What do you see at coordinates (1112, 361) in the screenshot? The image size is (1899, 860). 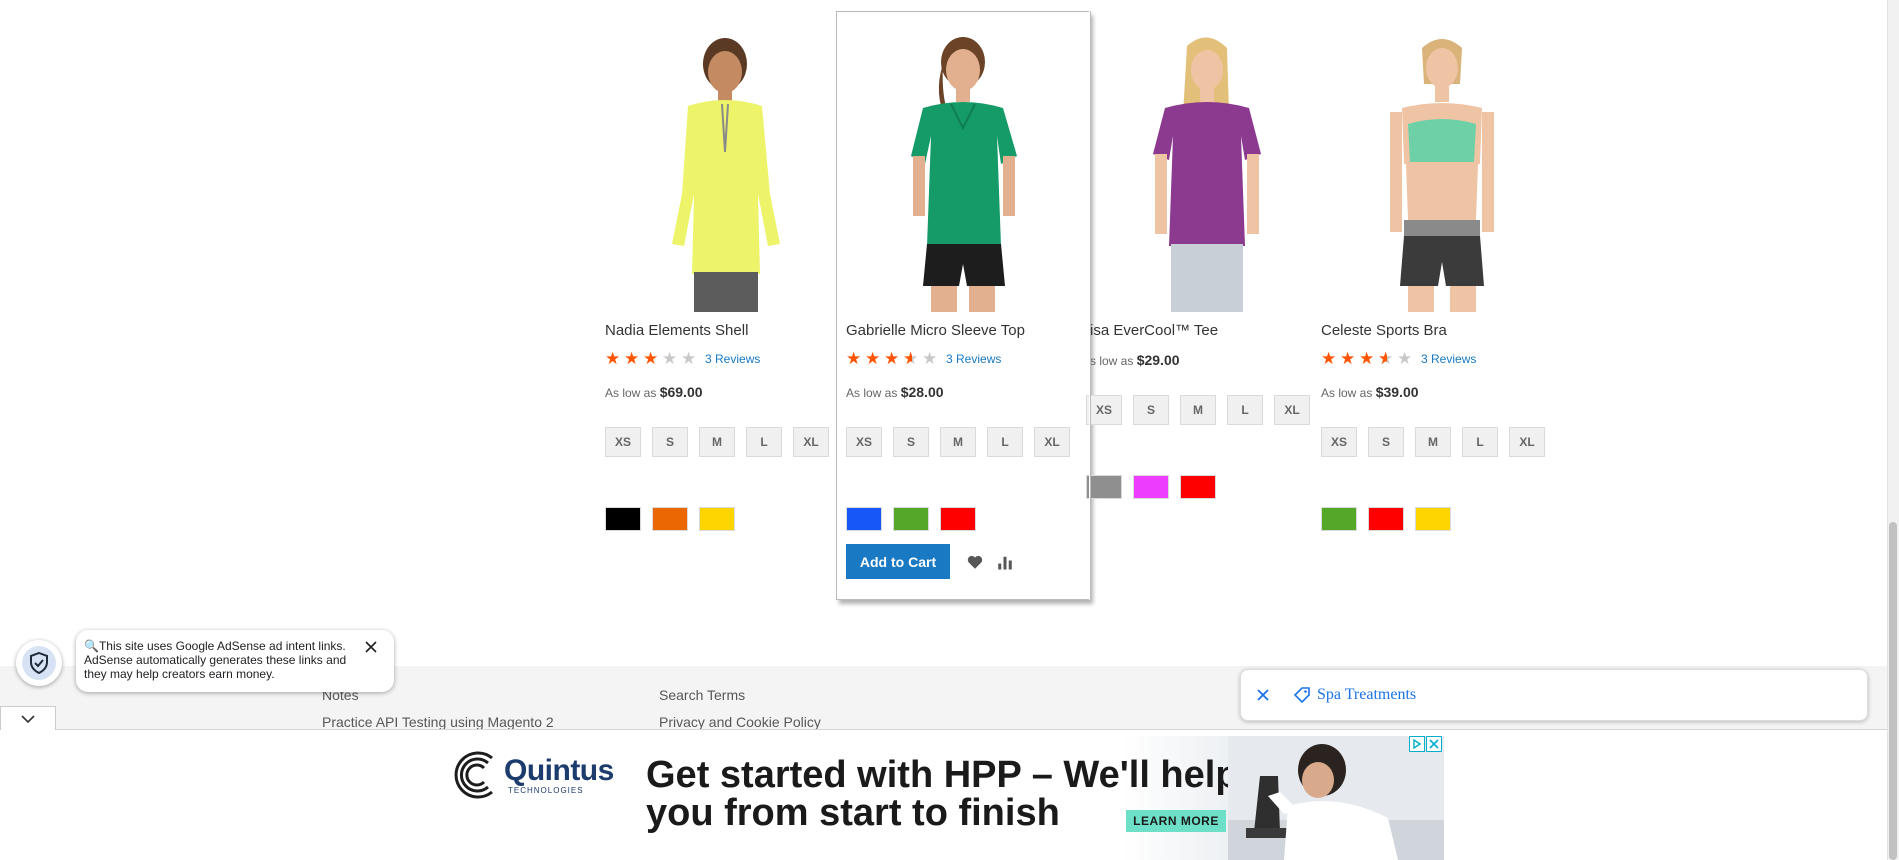 I see `price-label: s low as` at bounding box center [1112, 361].